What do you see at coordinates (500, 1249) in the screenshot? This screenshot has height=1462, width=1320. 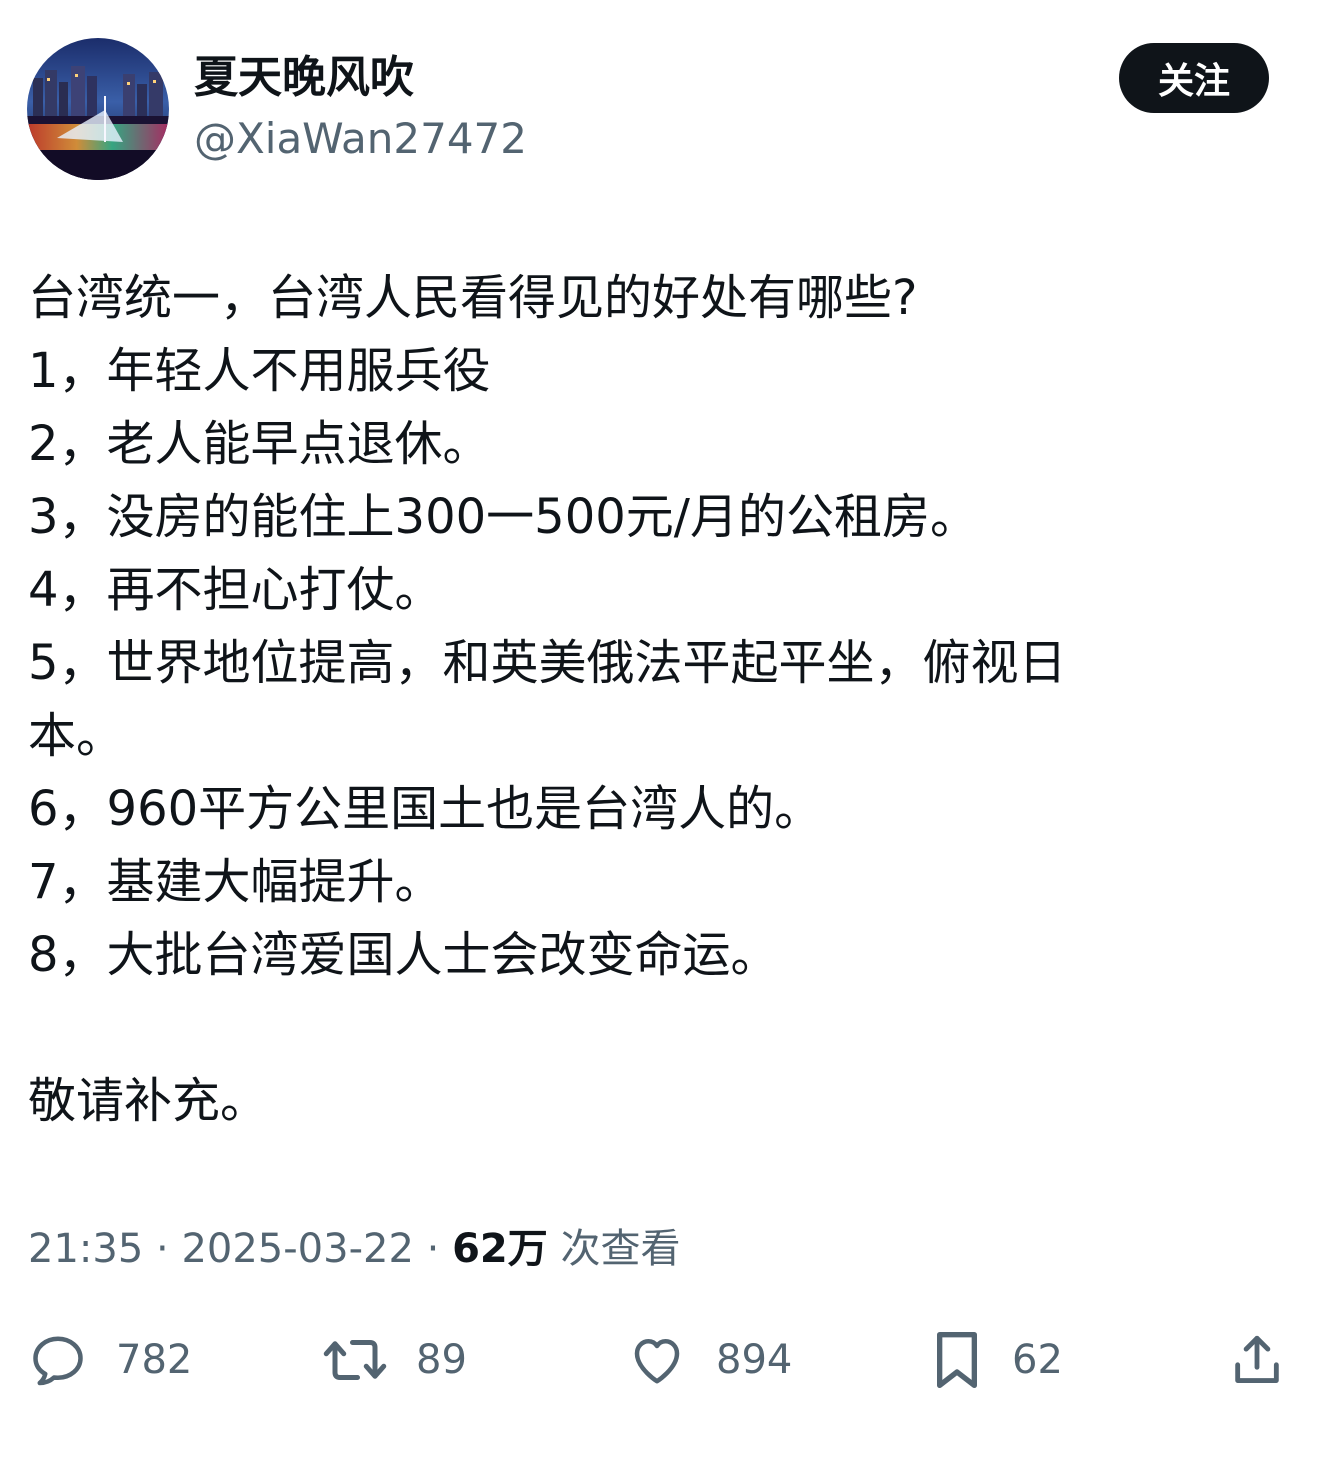 I see `views-count: 62万` at bounding box center [500, 1249].